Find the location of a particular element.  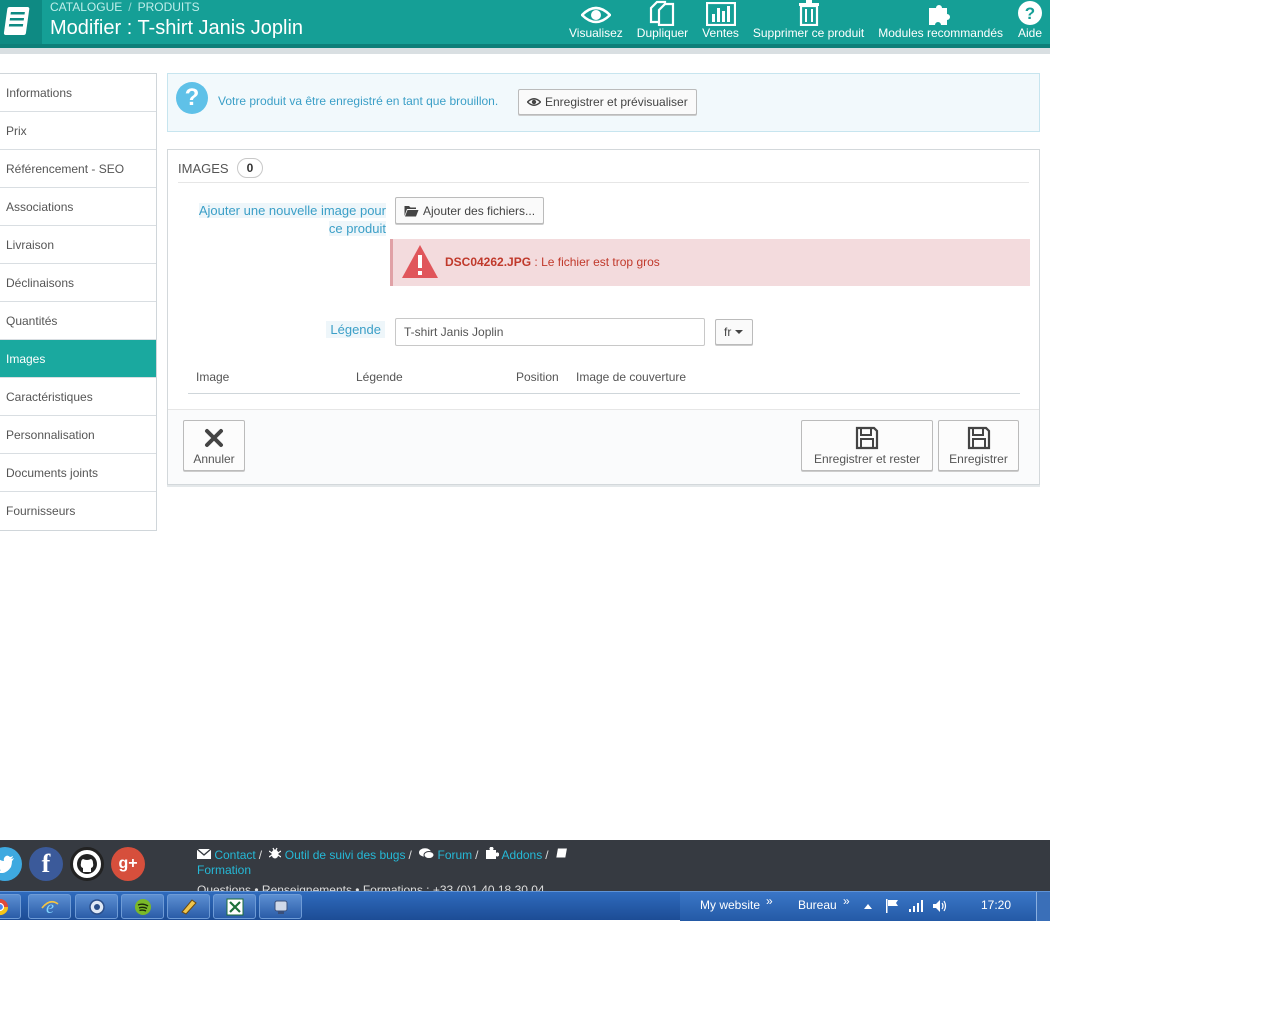

column-legend: Légende is located at coordinates (379, 377).